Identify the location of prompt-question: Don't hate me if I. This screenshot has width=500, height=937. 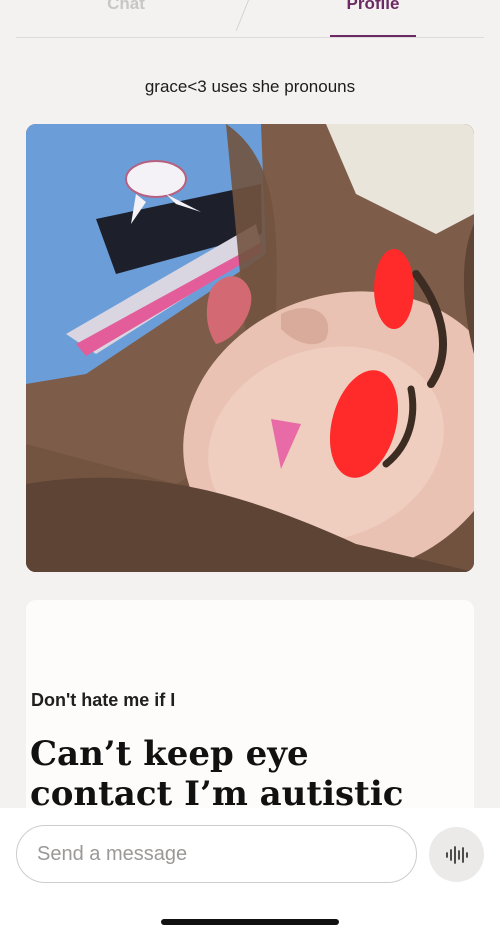
(103, 700).